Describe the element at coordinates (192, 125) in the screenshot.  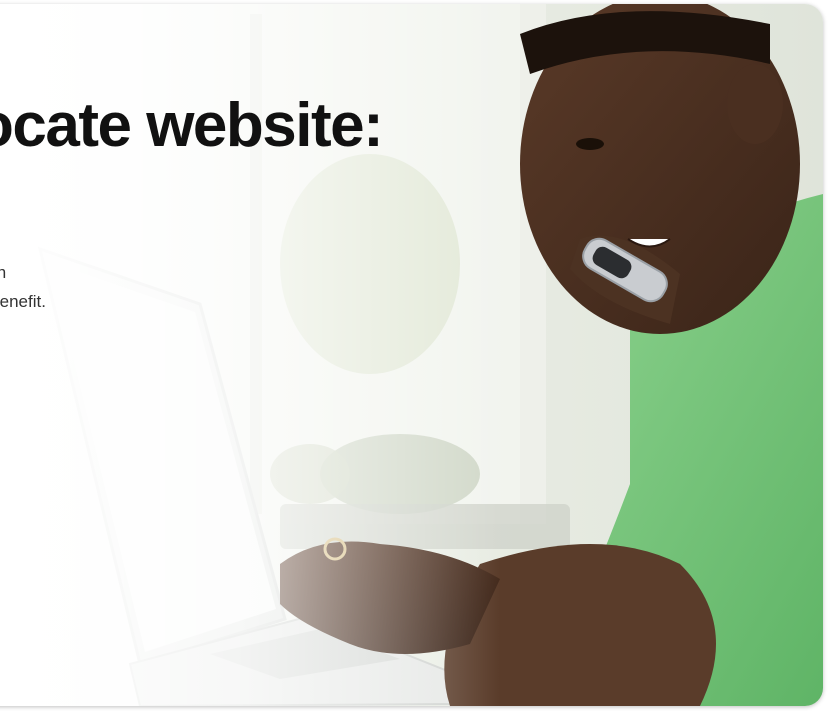
I see `hero-headline: ocate website:` at that location.